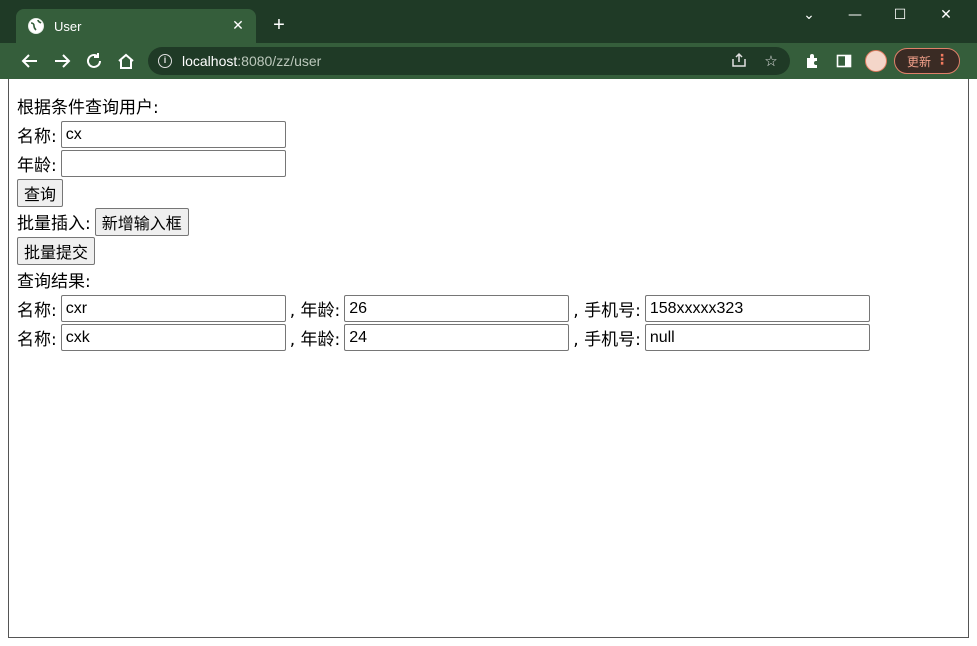 Image resolution: width=977 pixels, height=646 pixels. I want to click on extensions-icon, so click(812, 61).